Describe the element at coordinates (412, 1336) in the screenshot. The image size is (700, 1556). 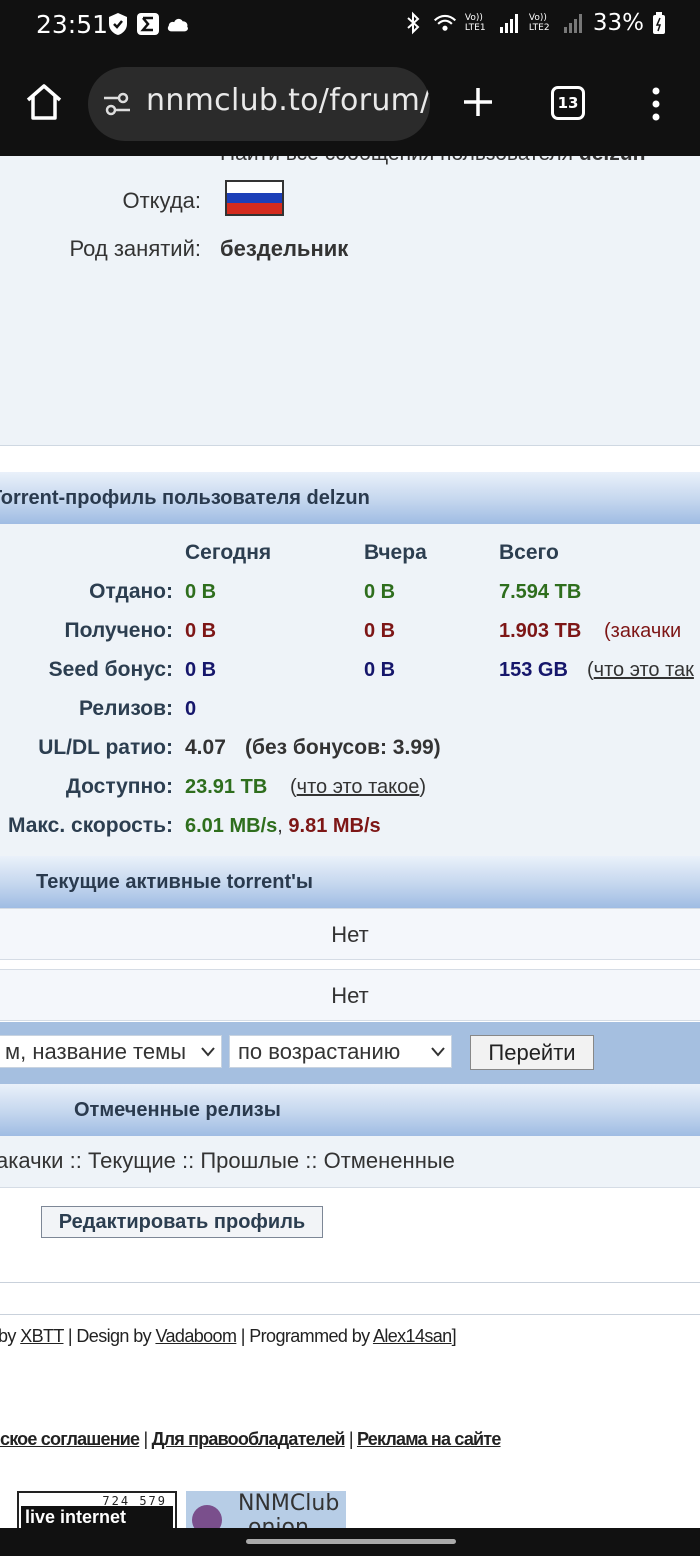
I see `alex14san-link: Alex14san` at that location.